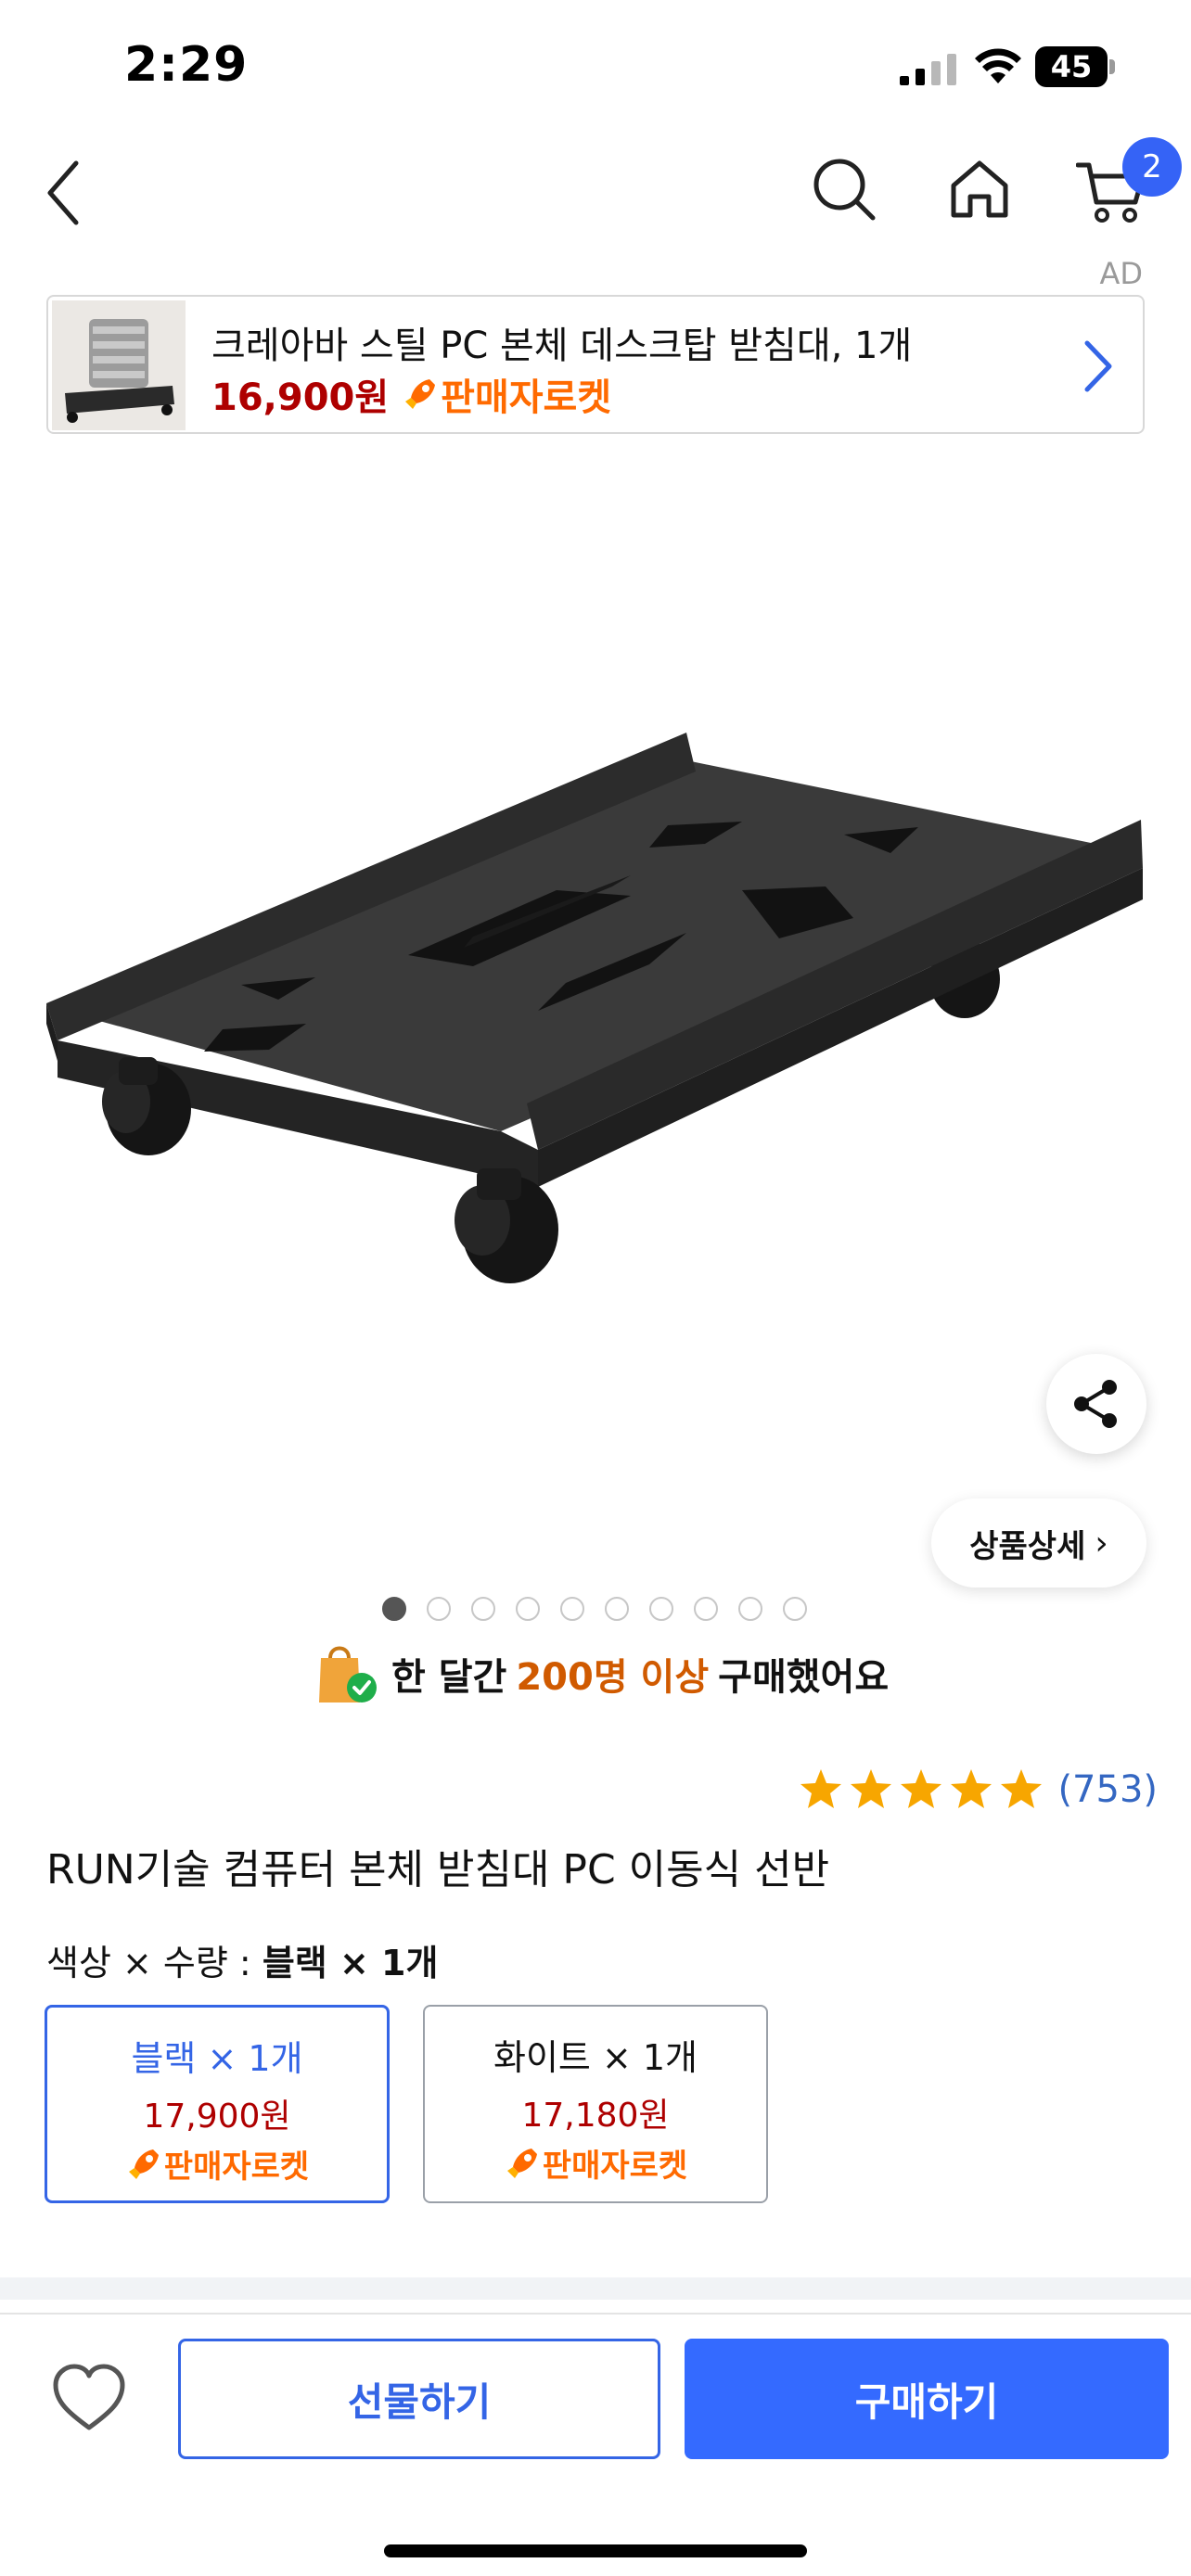 This screenshot has height=2576, width=1191. What do you see at coordinates (595, 2288) in the screenshot?
I see `section-divider` at bounding box center [595, 2288].